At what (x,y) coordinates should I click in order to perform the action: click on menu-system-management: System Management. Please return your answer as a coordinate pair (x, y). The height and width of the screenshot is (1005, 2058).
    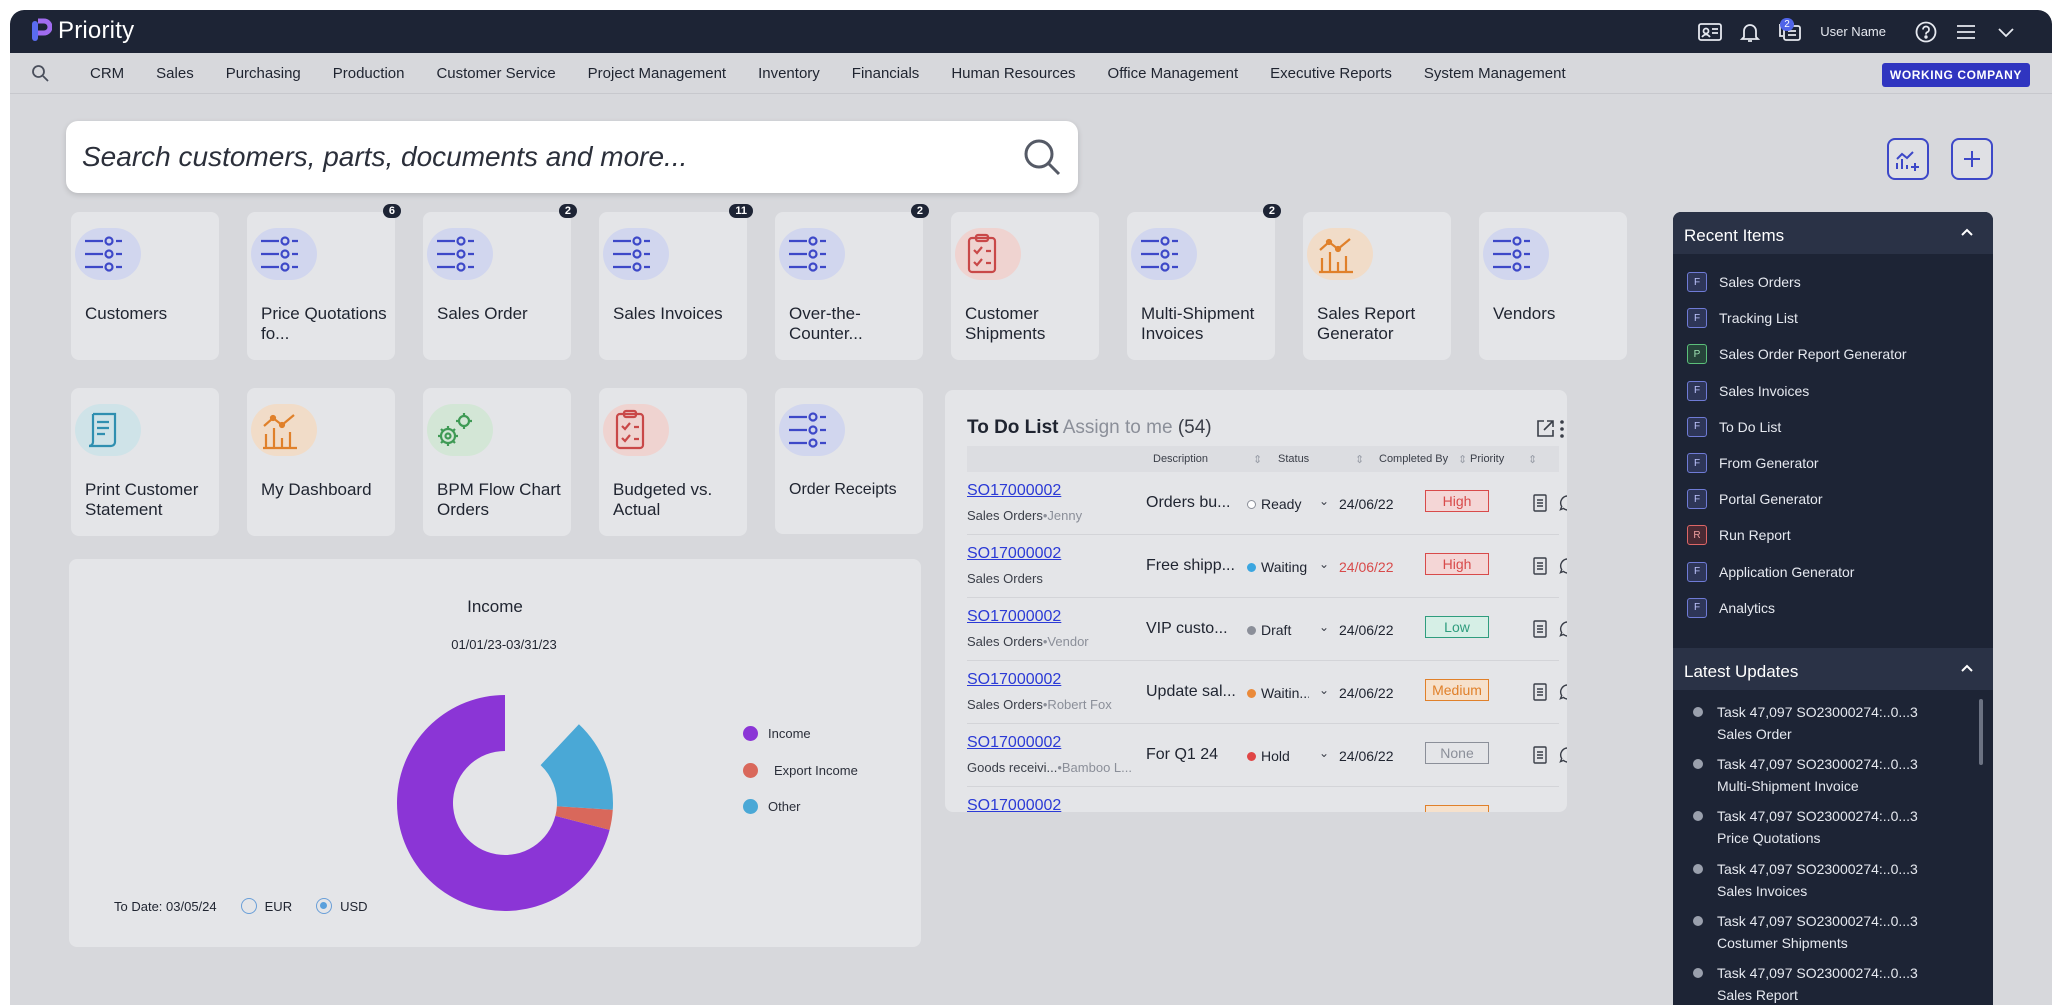
    Looking at the image, I should click on (1495, 73).